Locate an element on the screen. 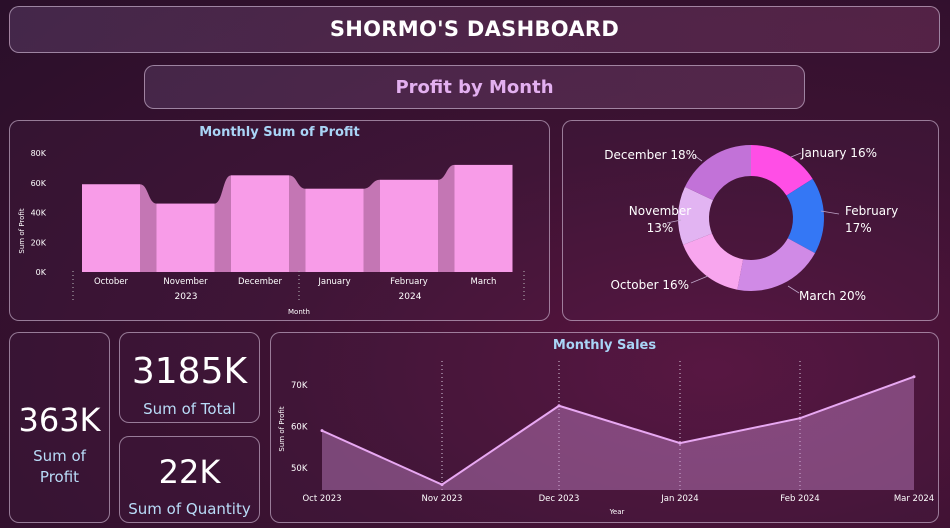  kpi-total-value: 3185K is located at coordinates (189, 371).